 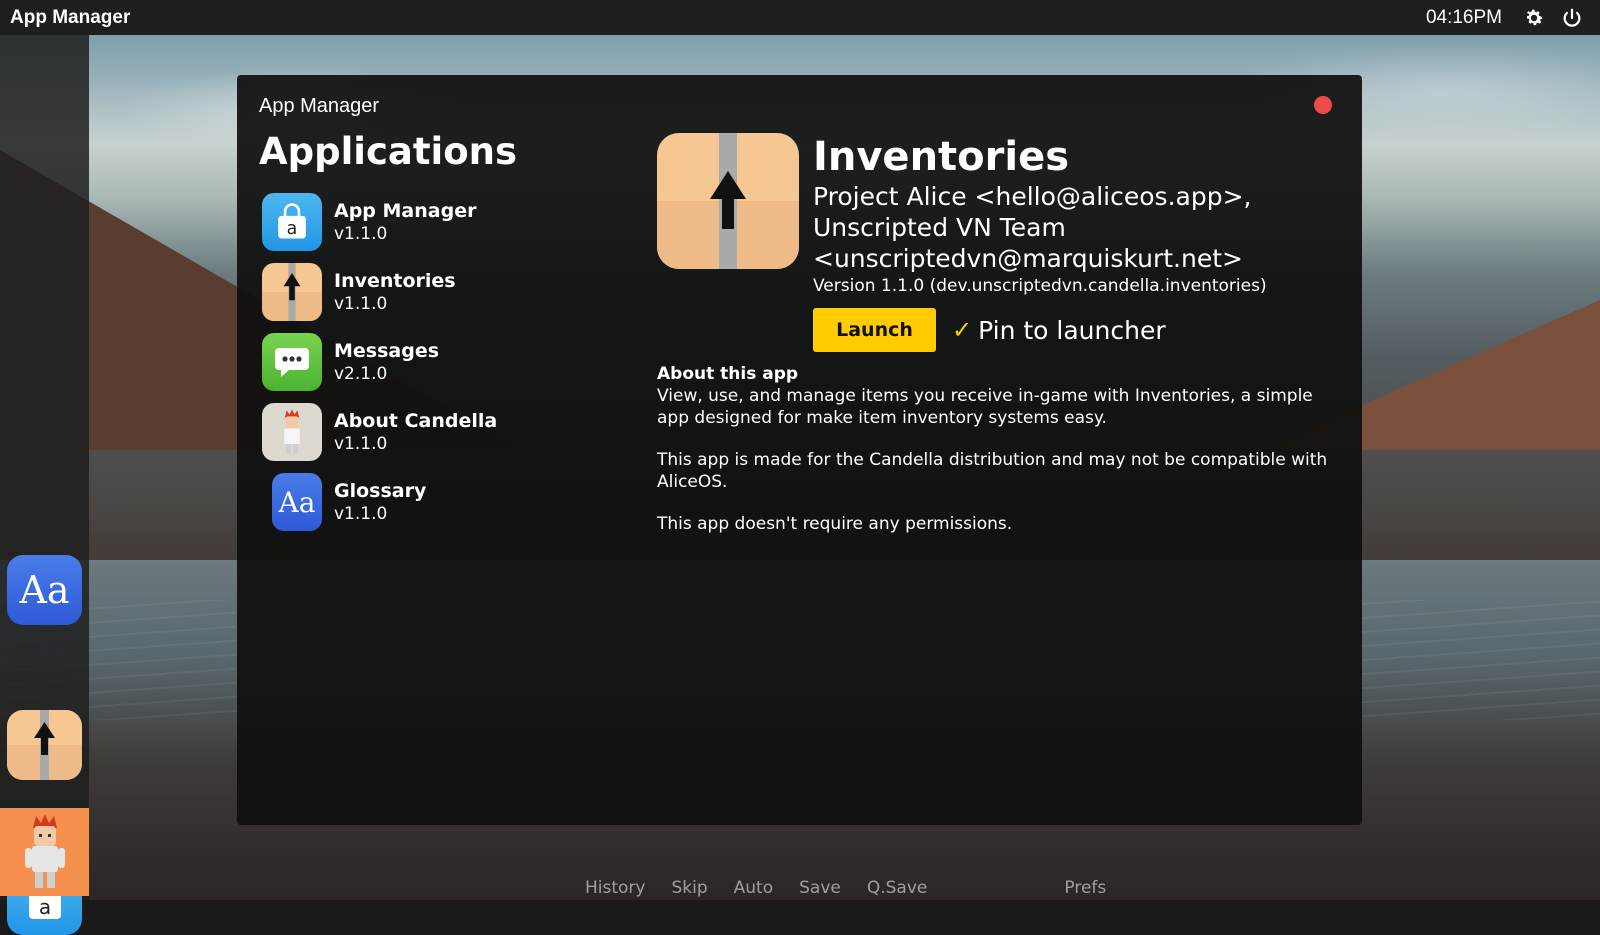 I want to click on chat-bubble-icon, so click(x=292, y=362).